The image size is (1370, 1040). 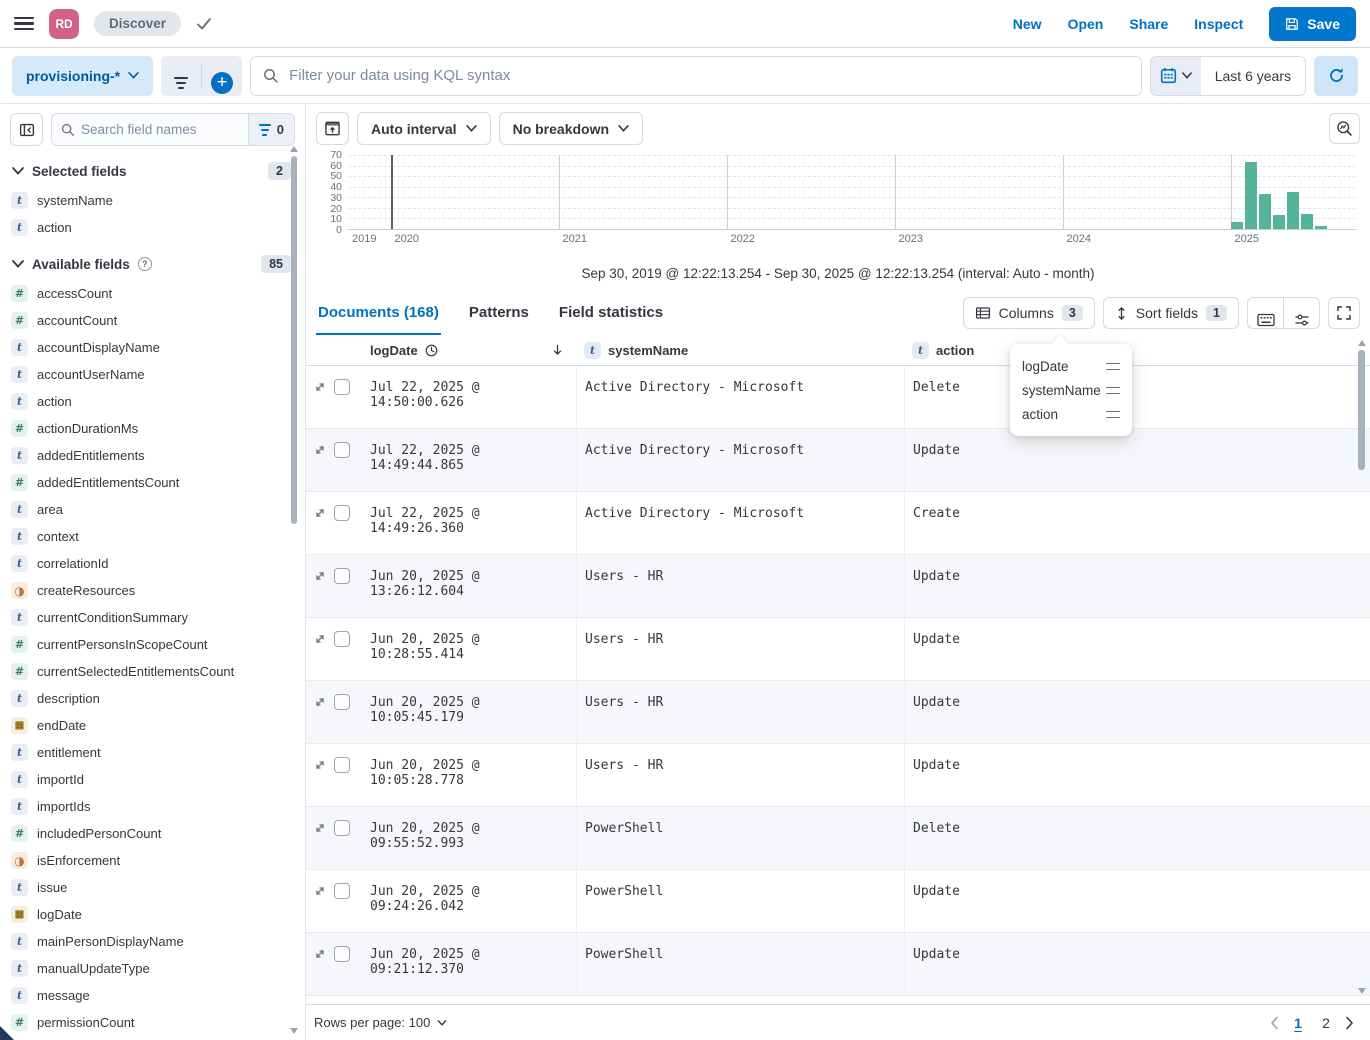 I want to click on field-item: description, so click(x=152, y=698).